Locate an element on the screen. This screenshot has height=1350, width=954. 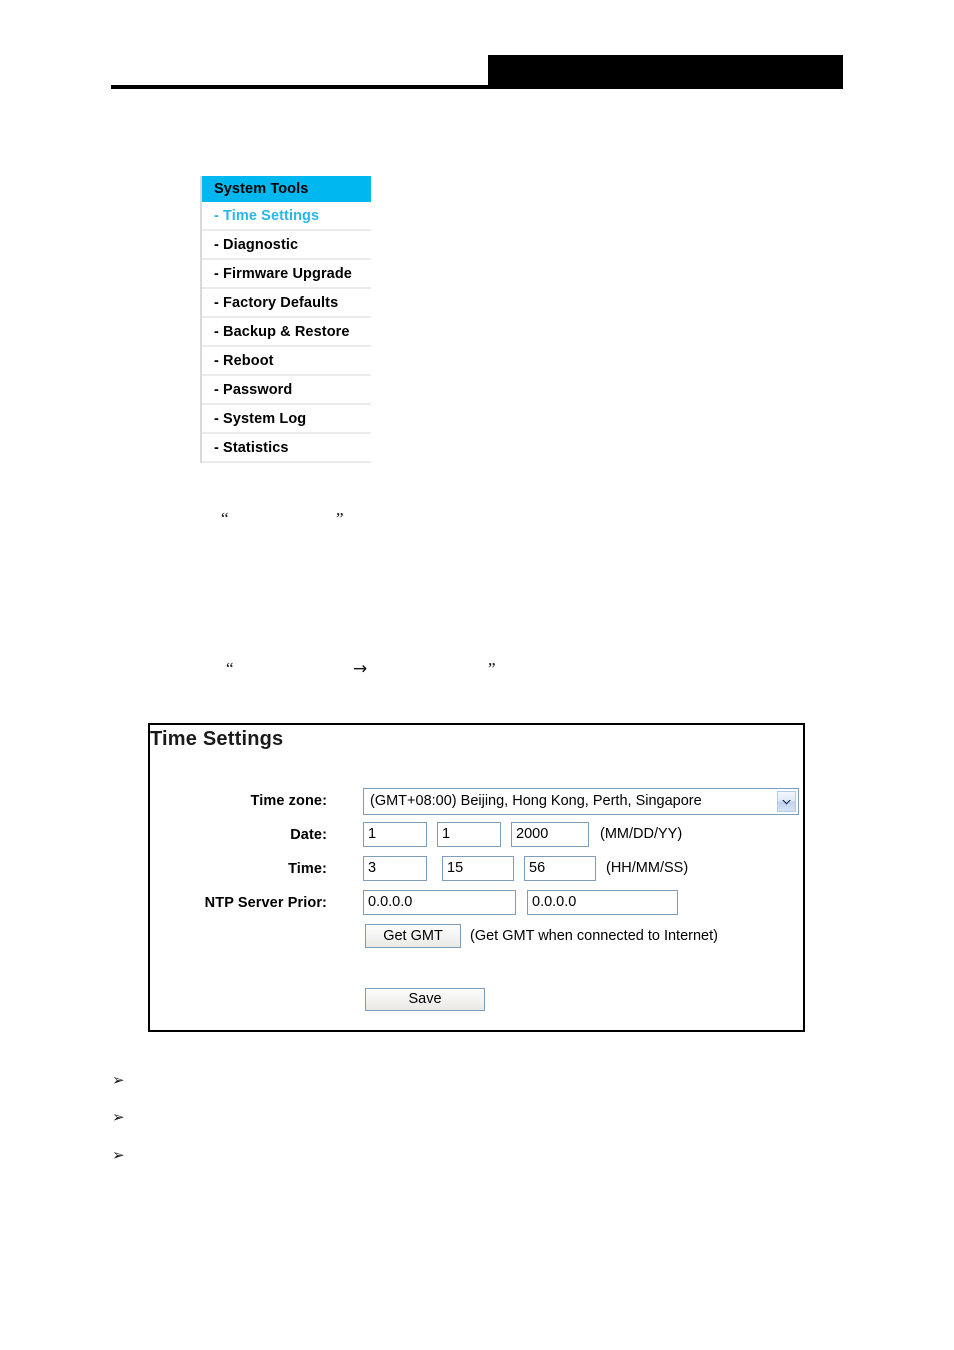
sidebar-item-statistics: - Statistics is located at coordinates (286, 448).